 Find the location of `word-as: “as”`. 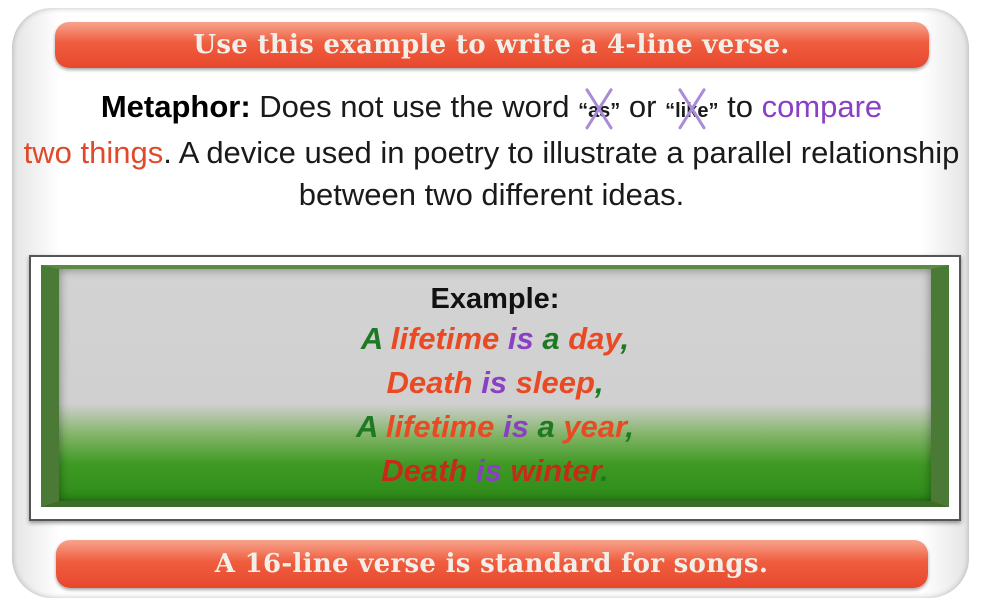

word-as: “as” is located at coordinates (599, 110).